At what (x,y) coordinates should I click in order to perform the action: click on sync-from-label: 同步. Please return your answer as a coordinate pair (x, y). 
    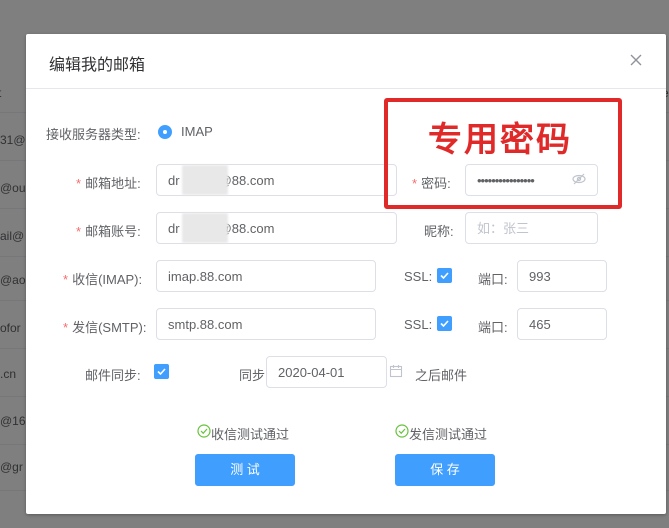
    Looking at the image, I should click on (252, 375).